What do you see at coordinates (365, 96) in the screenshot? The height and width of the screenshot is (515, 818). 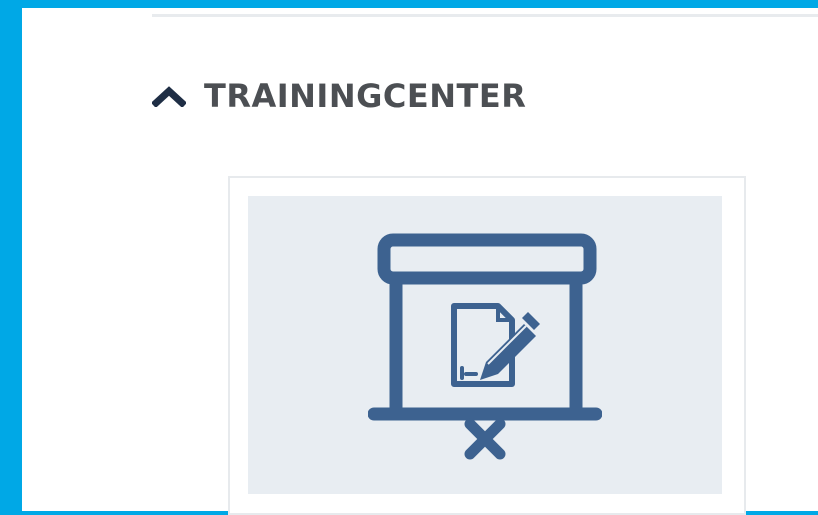 I see `section-title: TRAININGCENTER` at bounding box center [365, 96].